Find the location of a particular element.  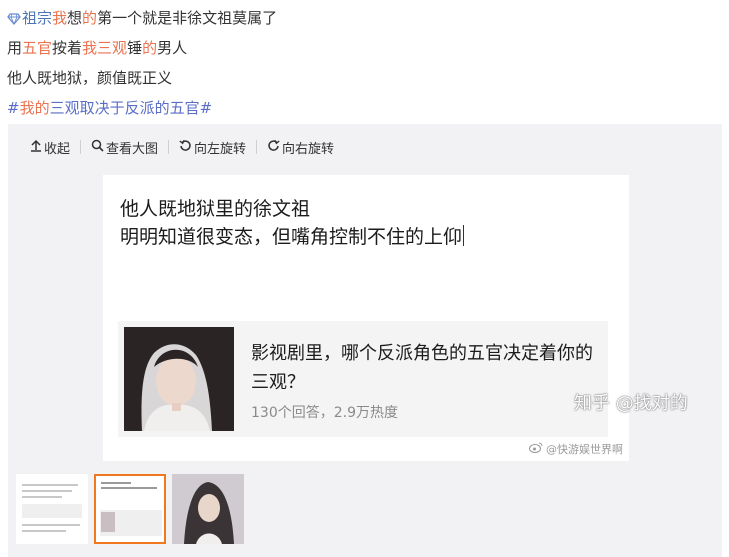

hashtag-link: #我的三观取决于反派的五官# is located at coordinates (364, 108).